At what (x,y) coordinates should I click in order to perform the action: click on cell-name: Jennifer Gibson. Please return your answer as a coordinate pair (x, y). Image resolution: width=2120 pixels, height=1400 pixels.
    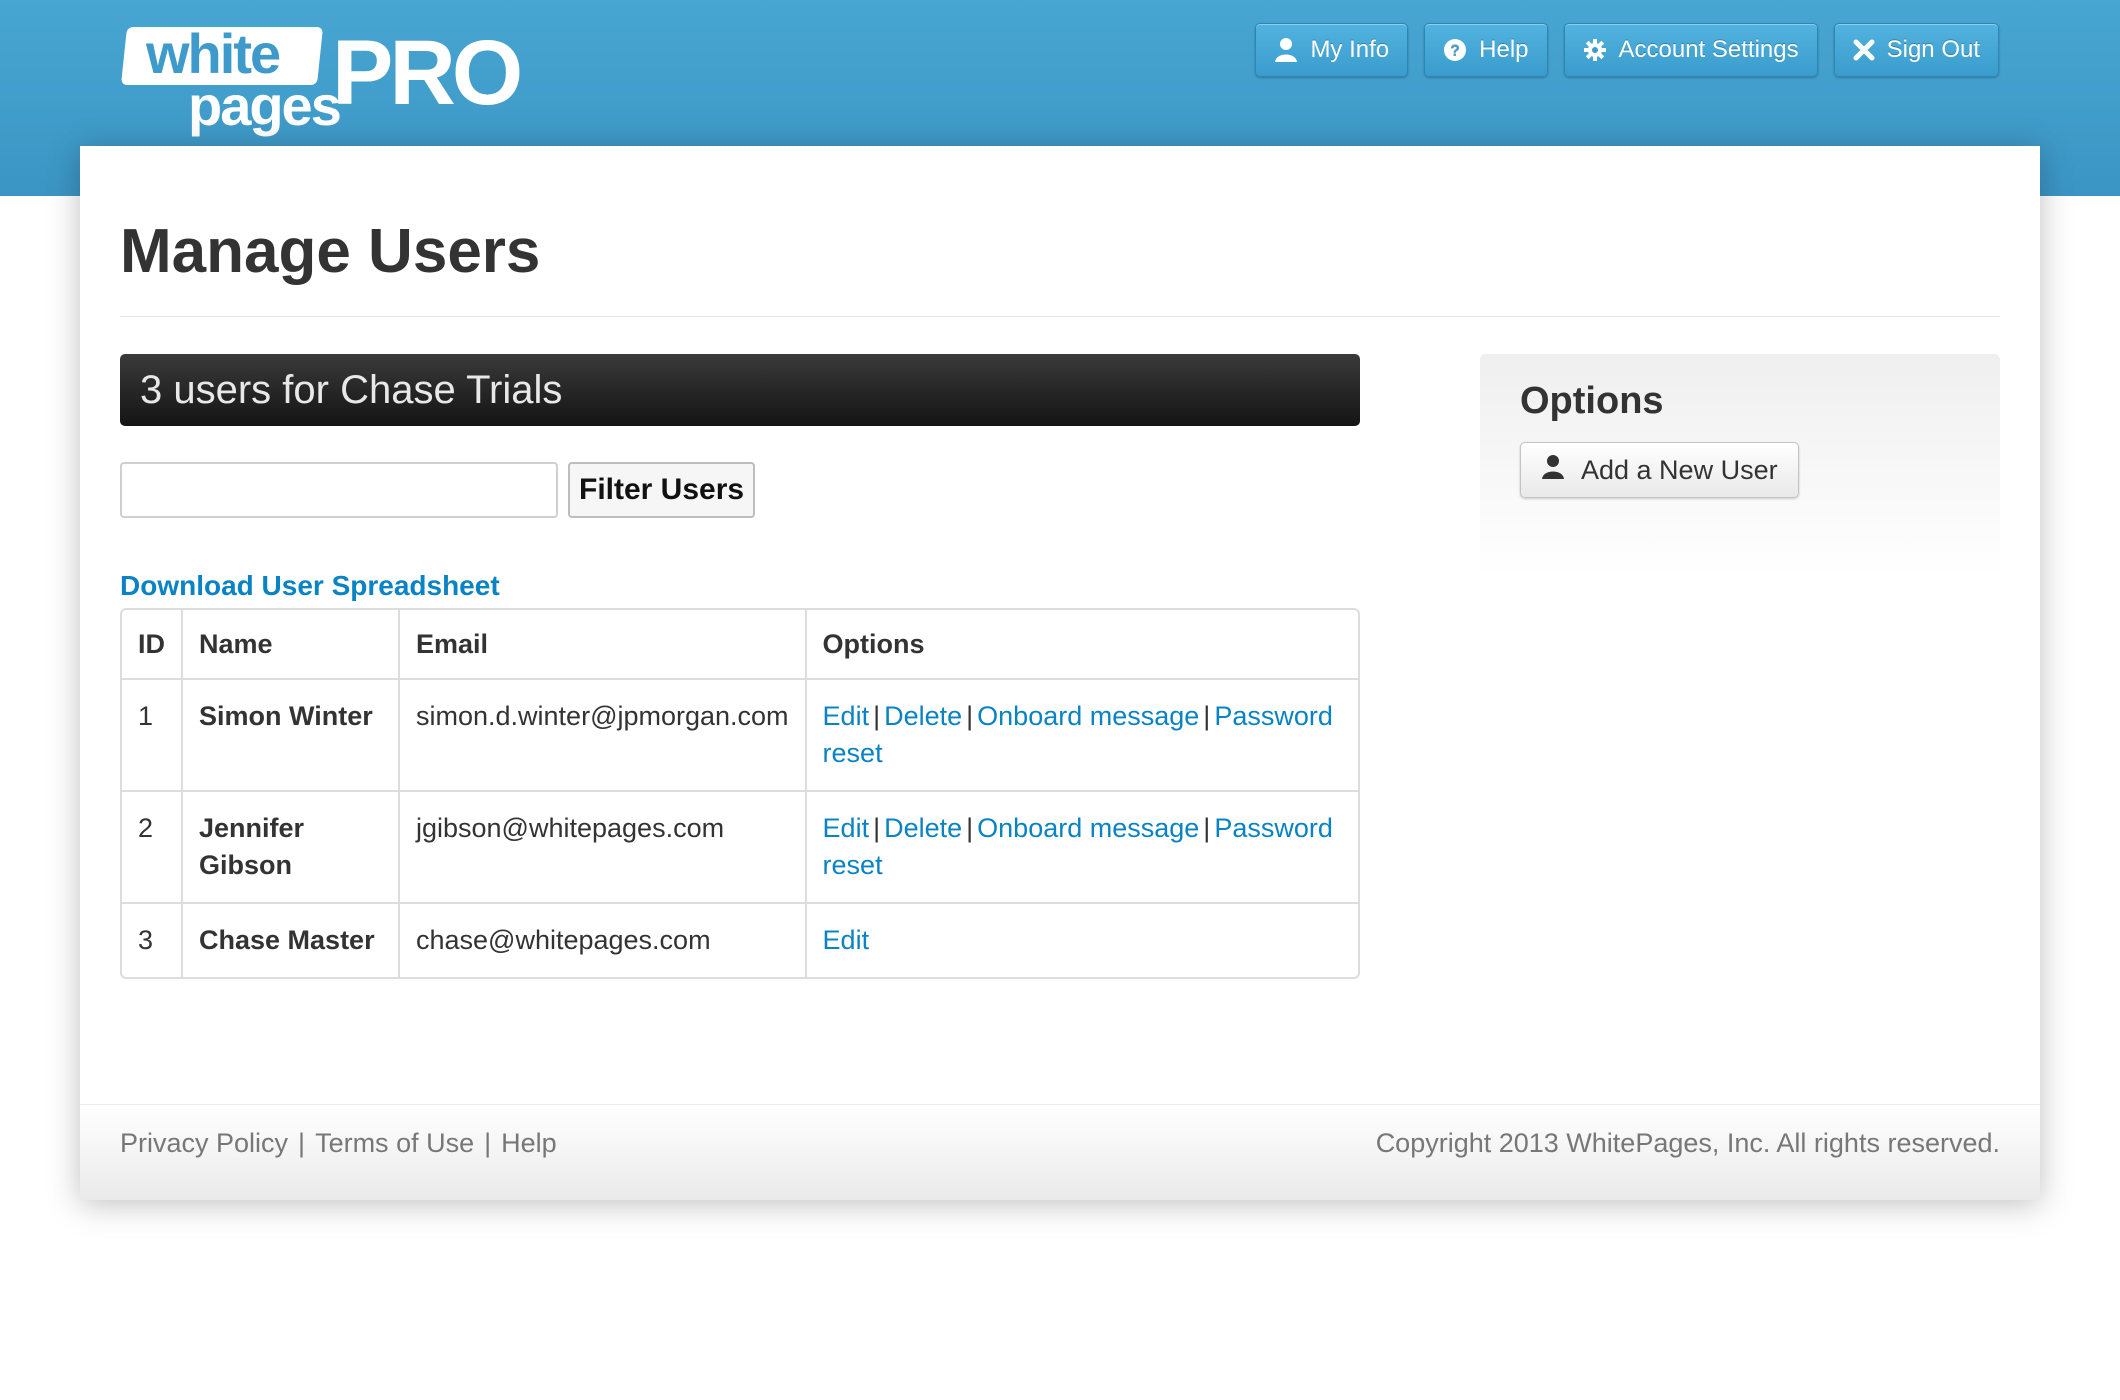
    Looking at the image, I should click on (289, 846).